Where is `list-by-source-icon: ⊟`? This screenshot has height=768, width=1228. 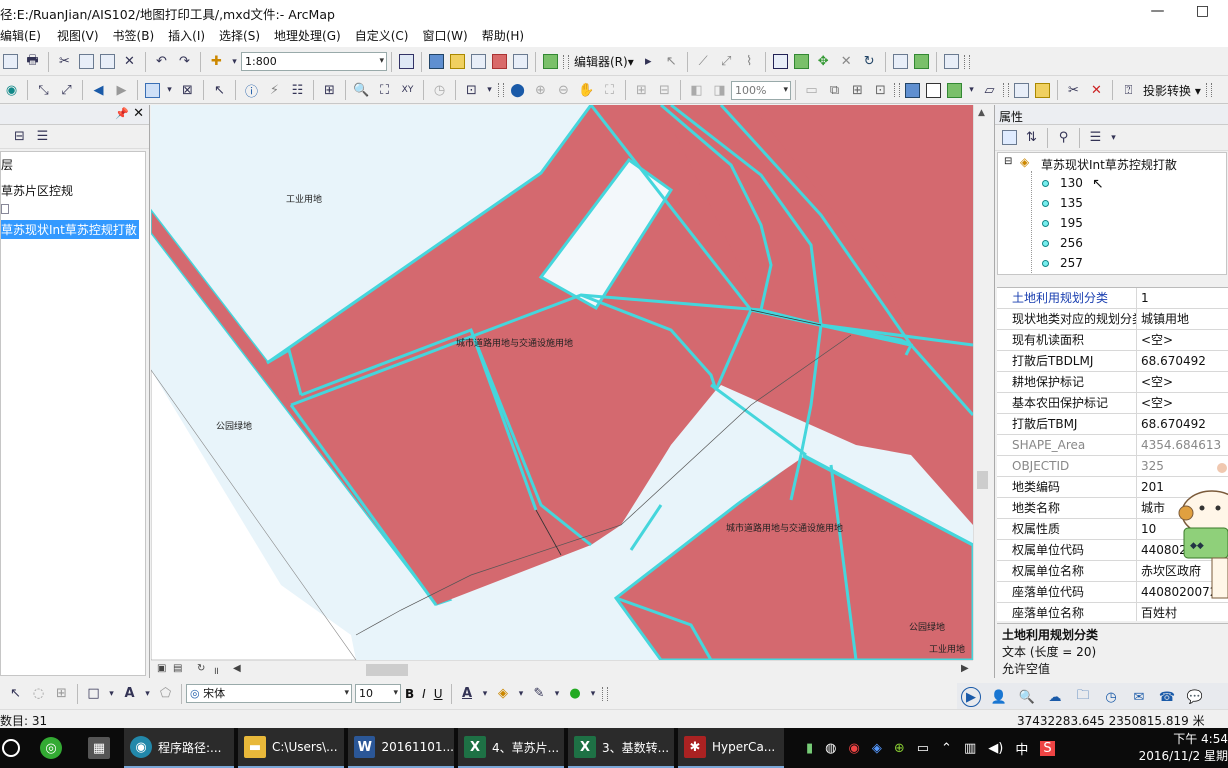
list-by-source-icon: ⊟ is located at coordinates (20, 137).